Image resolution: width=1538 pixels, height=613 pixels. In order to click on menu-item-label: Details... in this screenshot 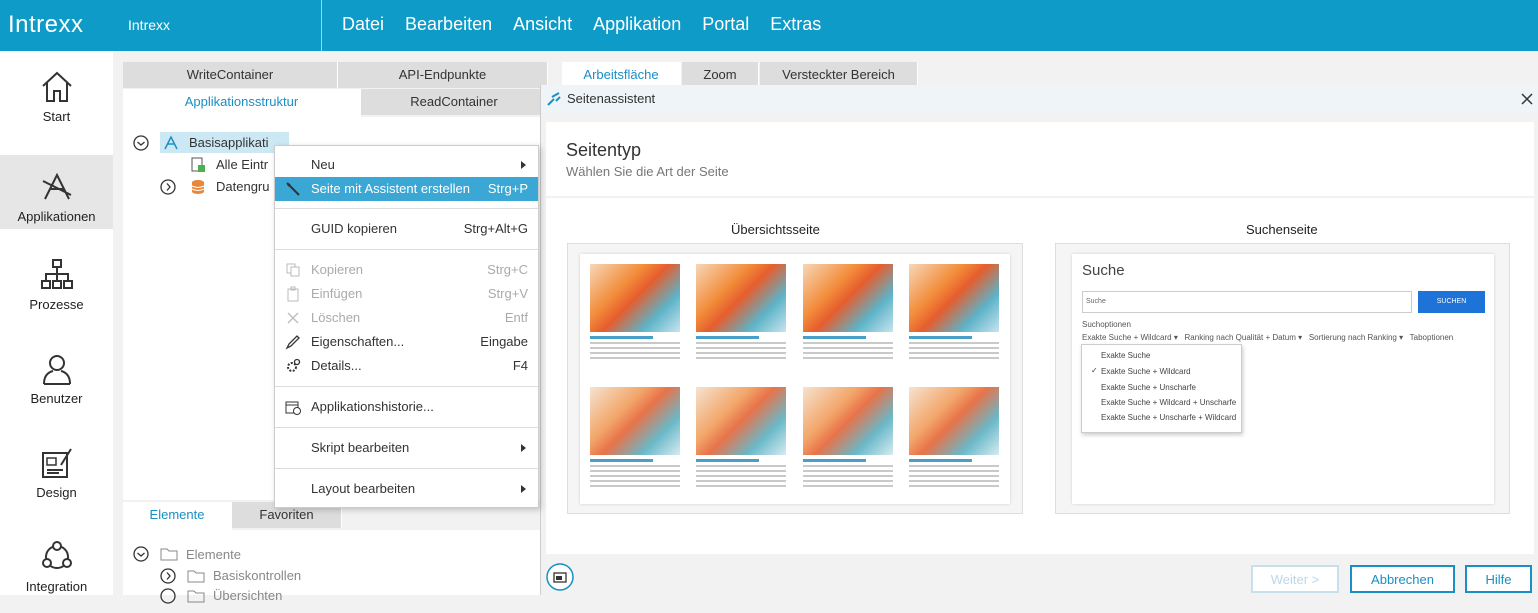, I will do `click(336, 365)`.